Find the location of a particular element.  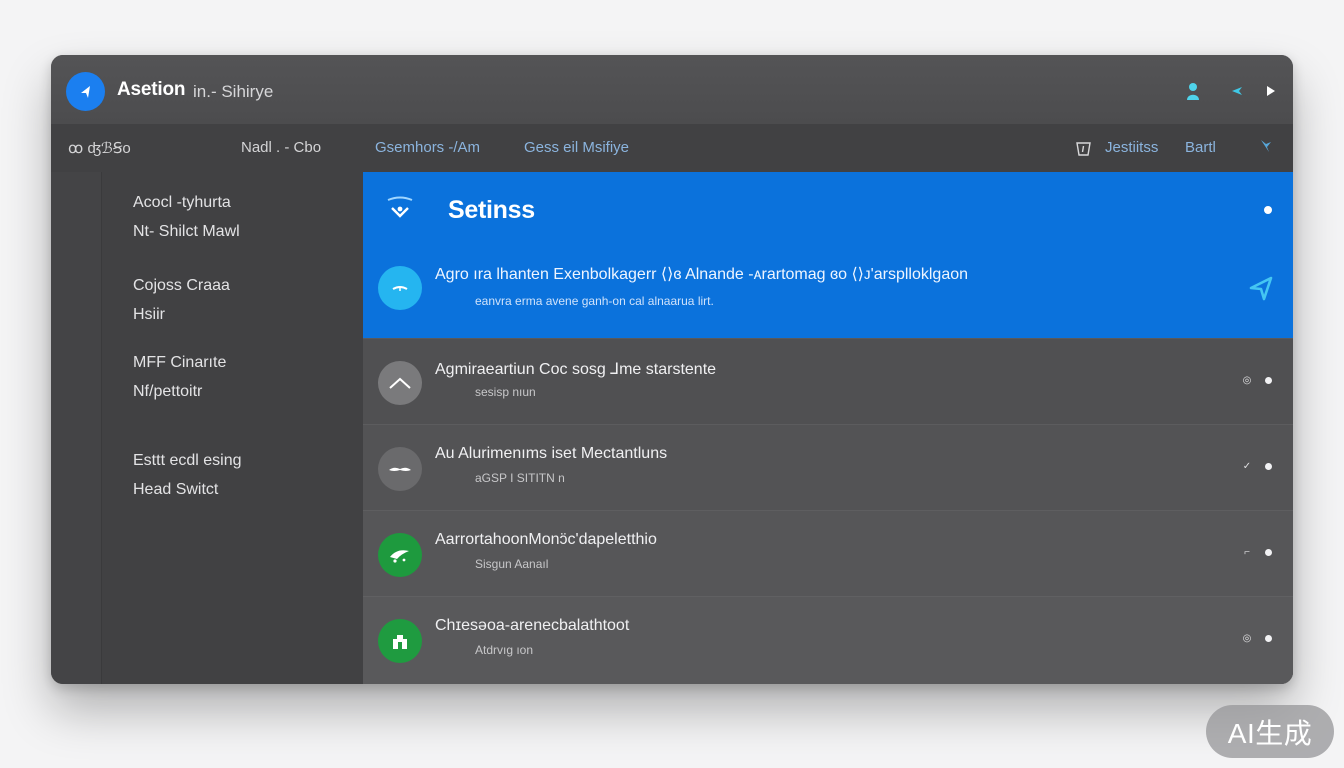

sidebar-item-label: Cojoss Craaa is located at coordinates (181, 285).